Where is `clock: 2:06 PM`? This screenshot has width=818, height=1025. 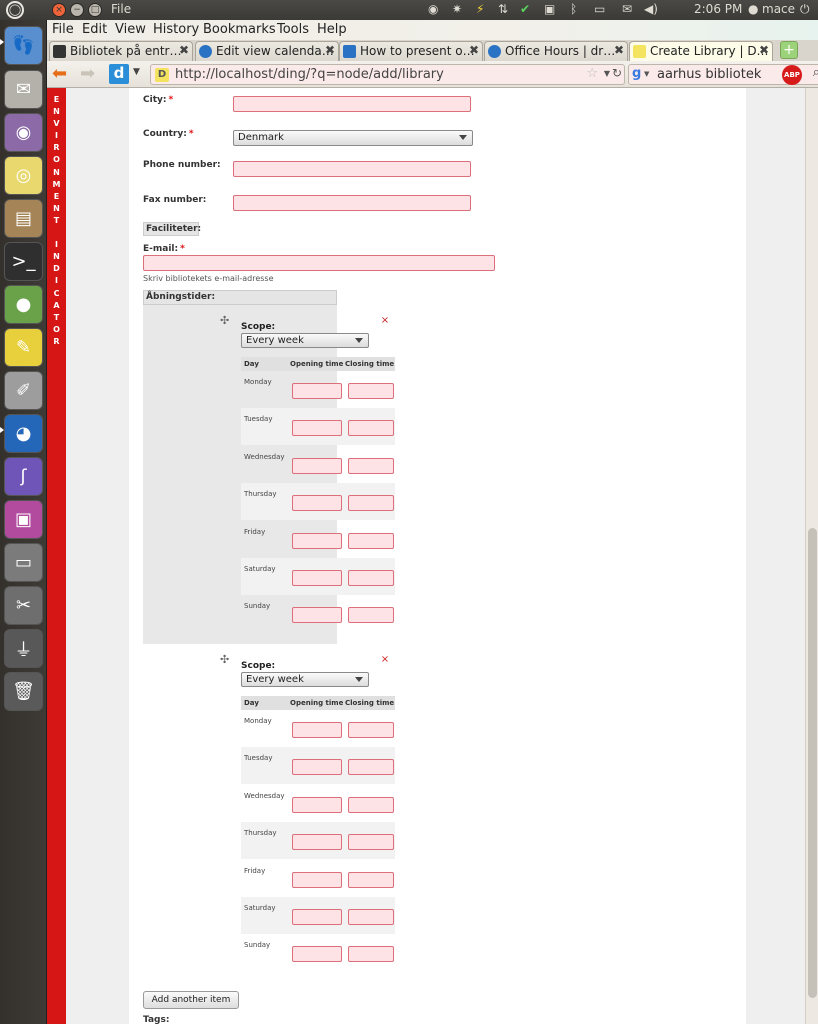 clock: 2:06 PM is located at coordinates (718, 9).